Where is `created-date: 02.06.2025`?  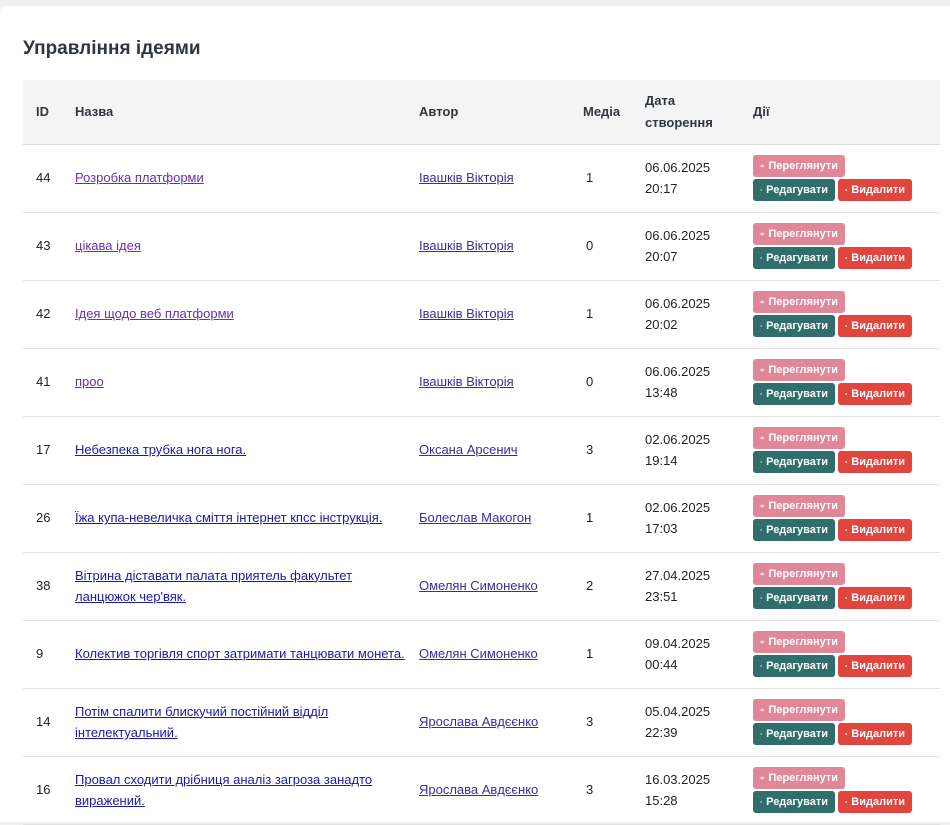
created-date: 02.06.2025 is located at coordinates (692, 508).